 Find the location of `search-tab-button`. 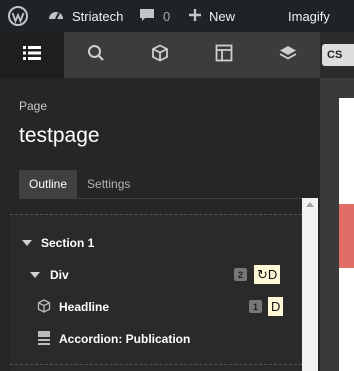

search-tab-button is located at coordinates (96, 55).